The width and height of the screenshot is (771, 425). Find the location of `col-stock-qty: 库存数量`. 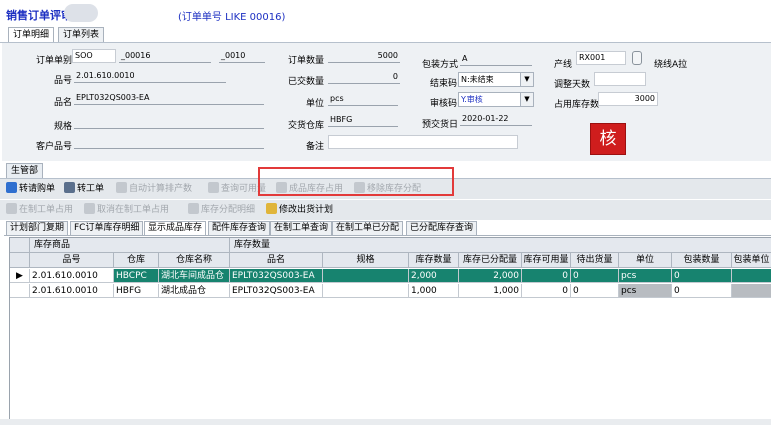

col-stock-qty: 库存数量 is located at coordinates (434, 260).